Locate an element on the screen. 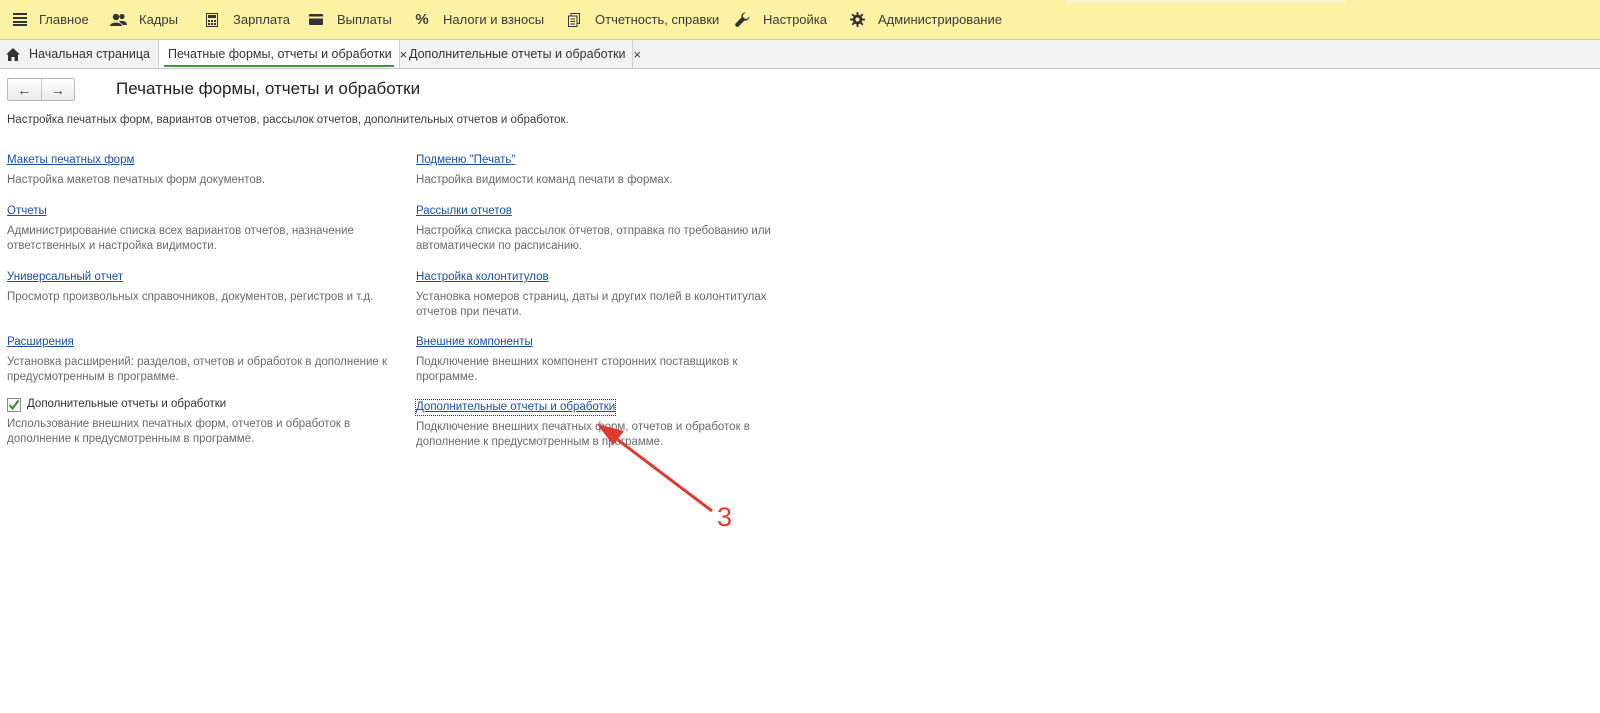  menu-item-label: Выплаты is located at coordinates (364, 19).